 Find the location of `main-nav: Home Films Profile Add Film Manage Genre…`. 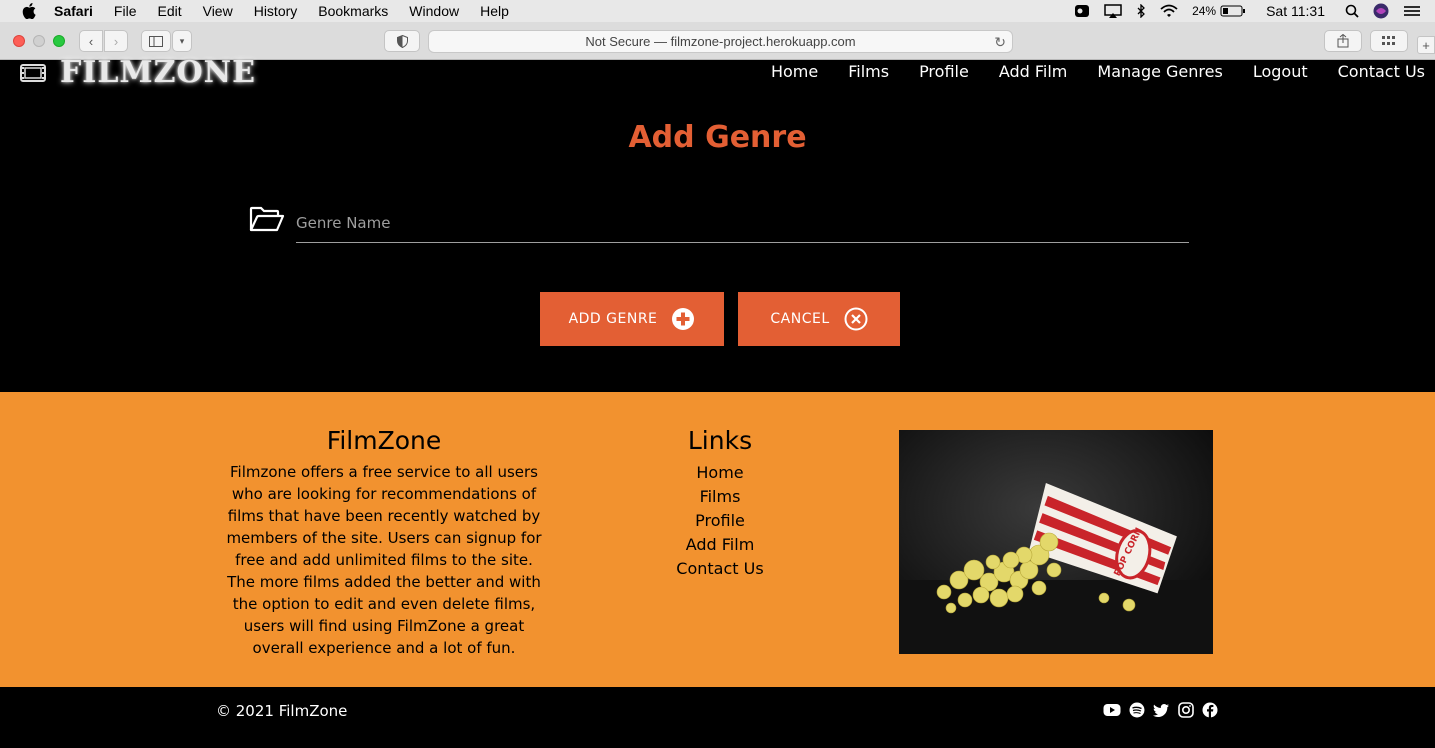

main-nav: Home Films Profile Add Film Manage Genre… is located at coordinates (1083, 71).